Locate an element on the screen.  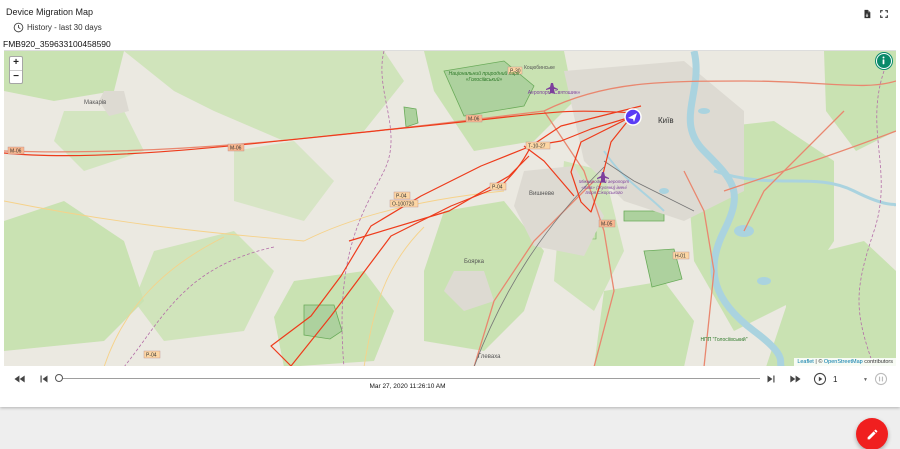
map-attribution: Leaflet | © OpenStreetMap contributors is located at coordinates (845, 362).